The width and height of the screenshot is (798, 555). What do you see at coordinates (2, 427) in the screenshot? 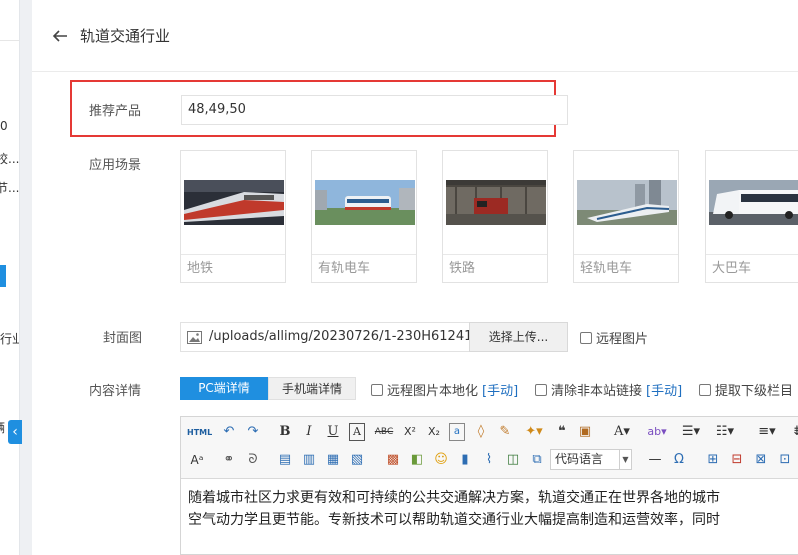
I see `sidebar-fragment: 辆` at bounding box center [2, 427].